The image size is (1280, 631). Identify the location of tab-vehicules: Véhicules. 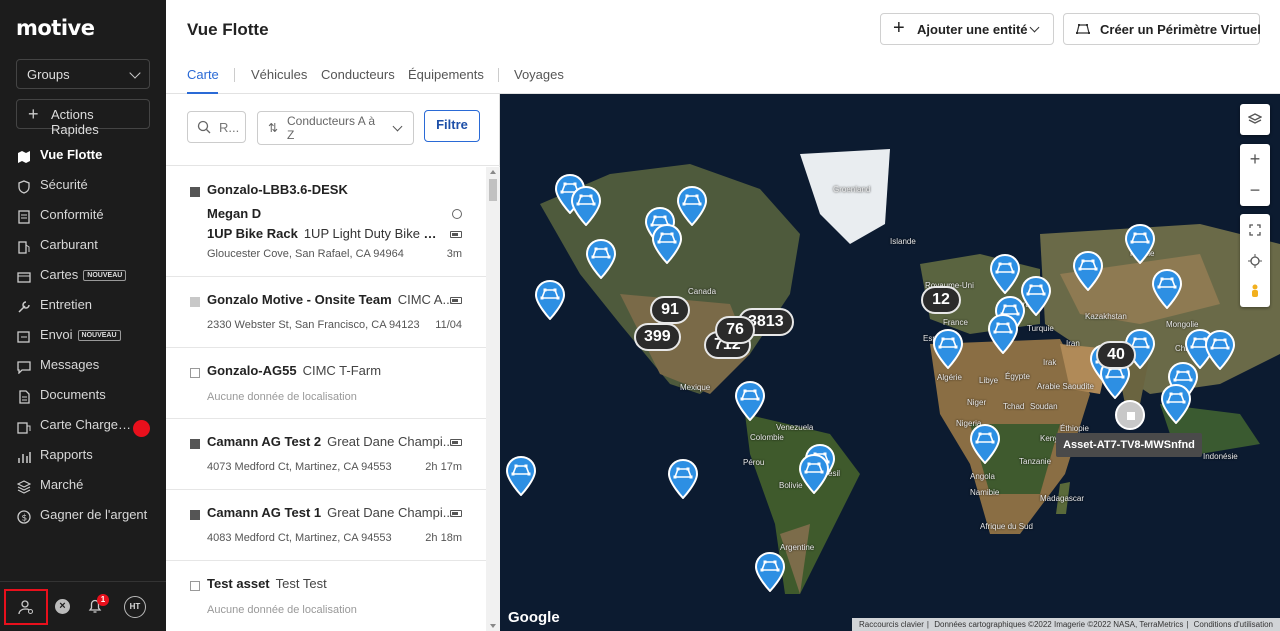
(279, 74).